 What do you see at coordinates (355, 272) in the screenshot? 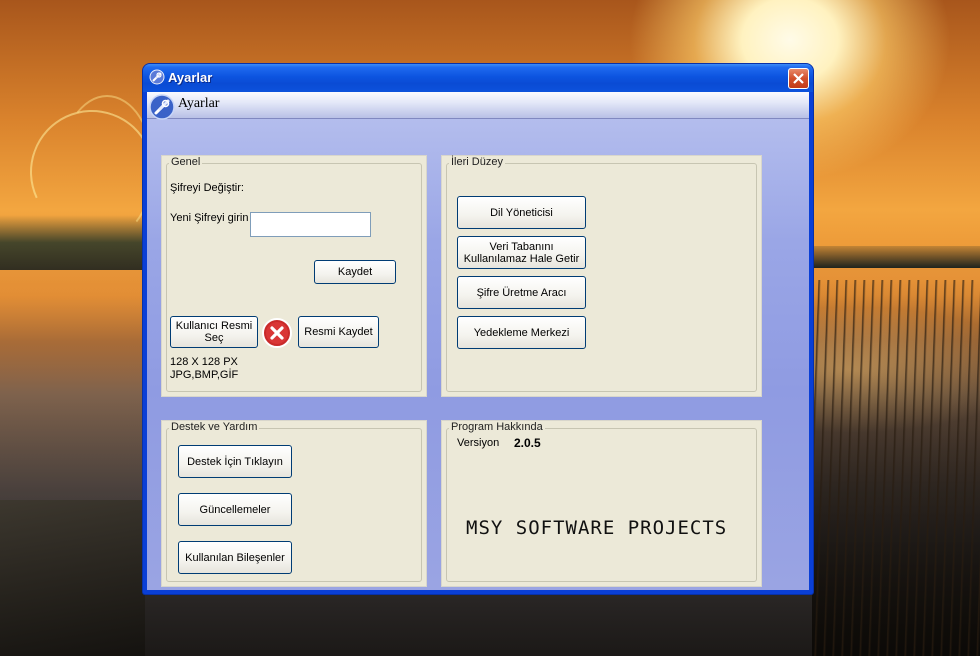
I see `save-password-button: Kaydet` at bounding box center [355, 272].